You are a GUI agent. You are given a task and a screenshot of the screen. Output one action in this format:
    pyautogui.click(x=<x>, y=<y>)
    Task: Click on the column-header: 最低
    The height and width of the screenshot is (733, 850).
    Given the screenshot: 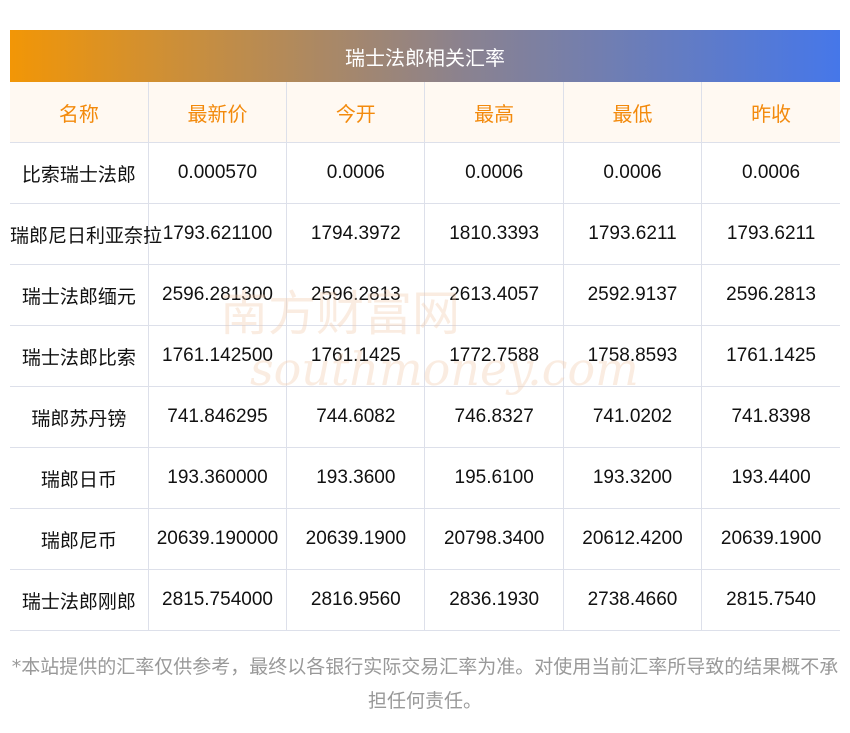 What is the action you would take?
    pyautogui.click(x=632, y=112)
    